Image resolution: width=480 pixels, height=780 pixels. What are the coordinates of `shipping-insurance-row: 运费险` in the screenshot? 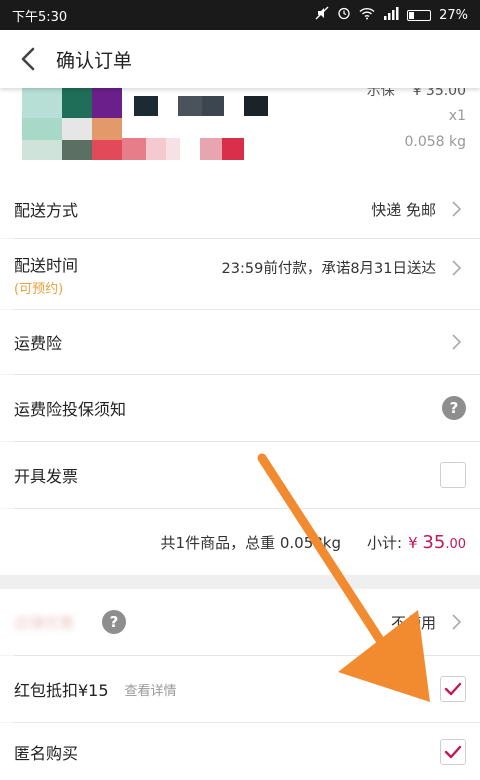 It's located at (240, 342).